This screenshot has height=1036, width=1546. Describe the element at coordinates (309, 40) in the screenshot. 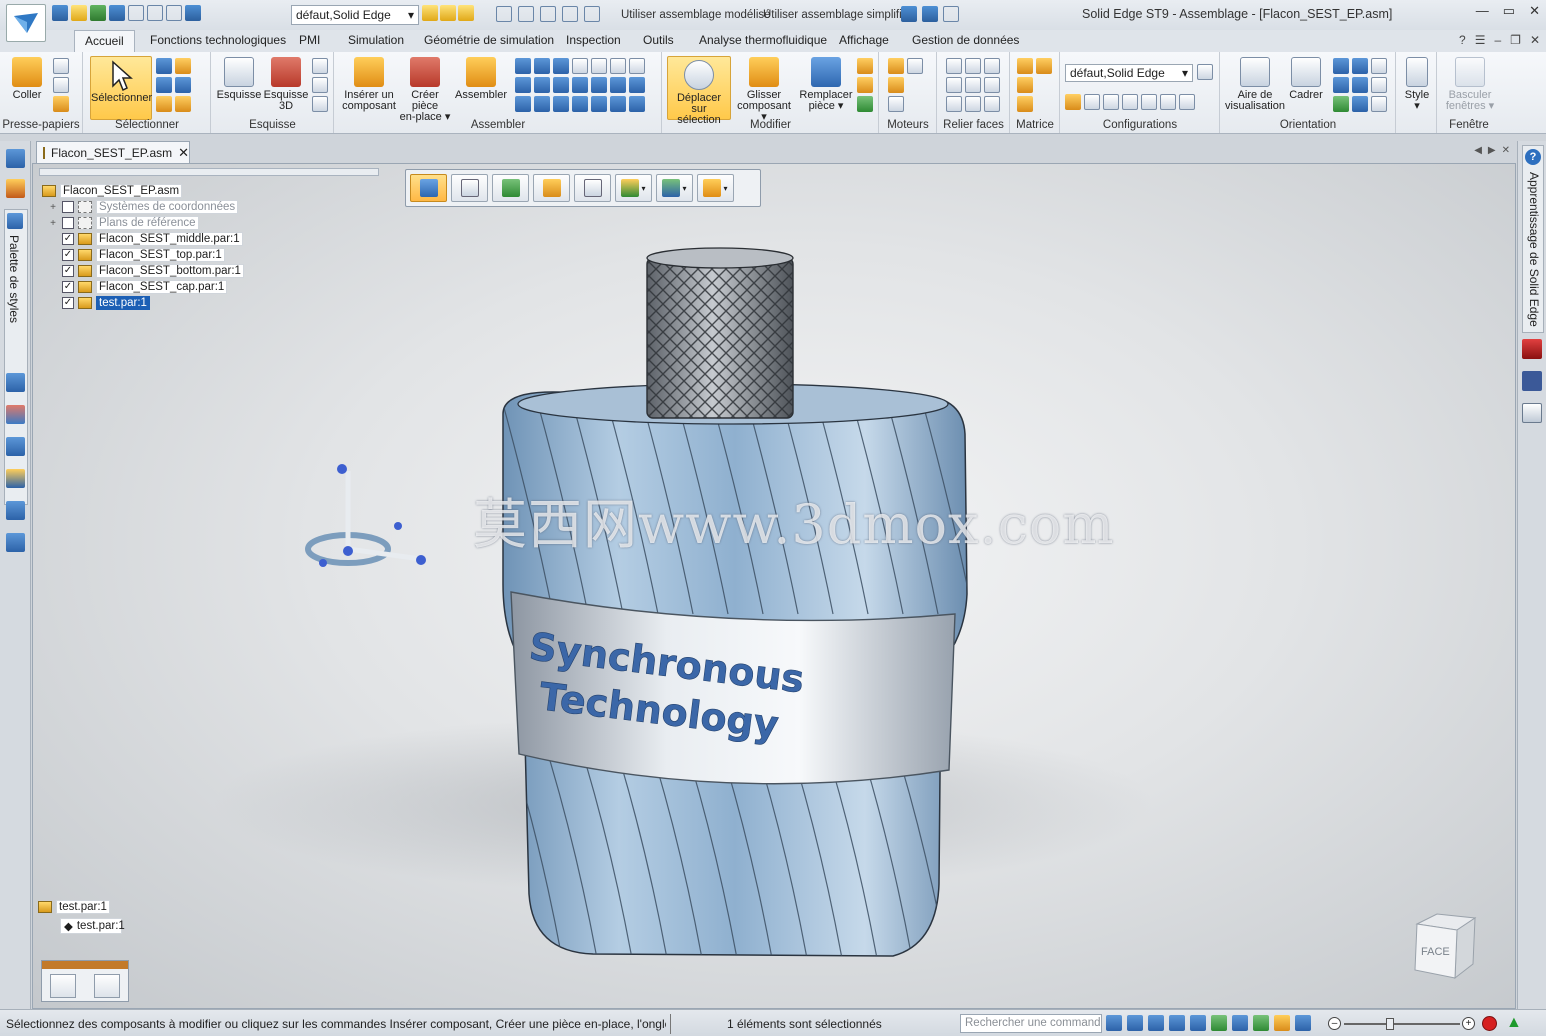

I see `tab-pmi: PMI` at that location.